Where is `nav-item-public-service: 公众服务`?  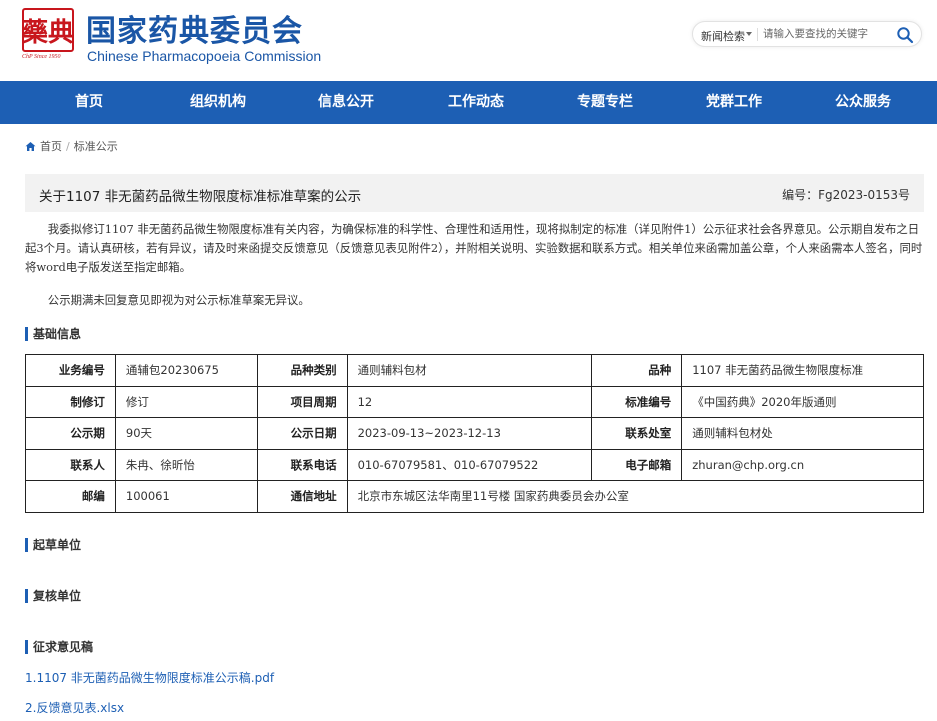
nav-item-public-service: 公众服务 is located at coordinates (863, 102).